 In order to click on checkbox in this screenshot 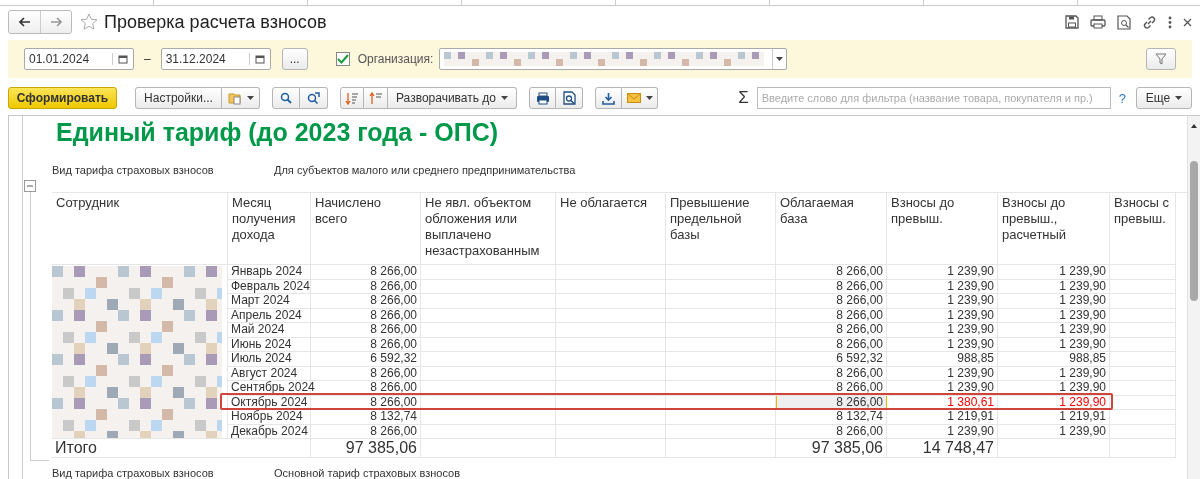, I will do `click(342, 59)`.